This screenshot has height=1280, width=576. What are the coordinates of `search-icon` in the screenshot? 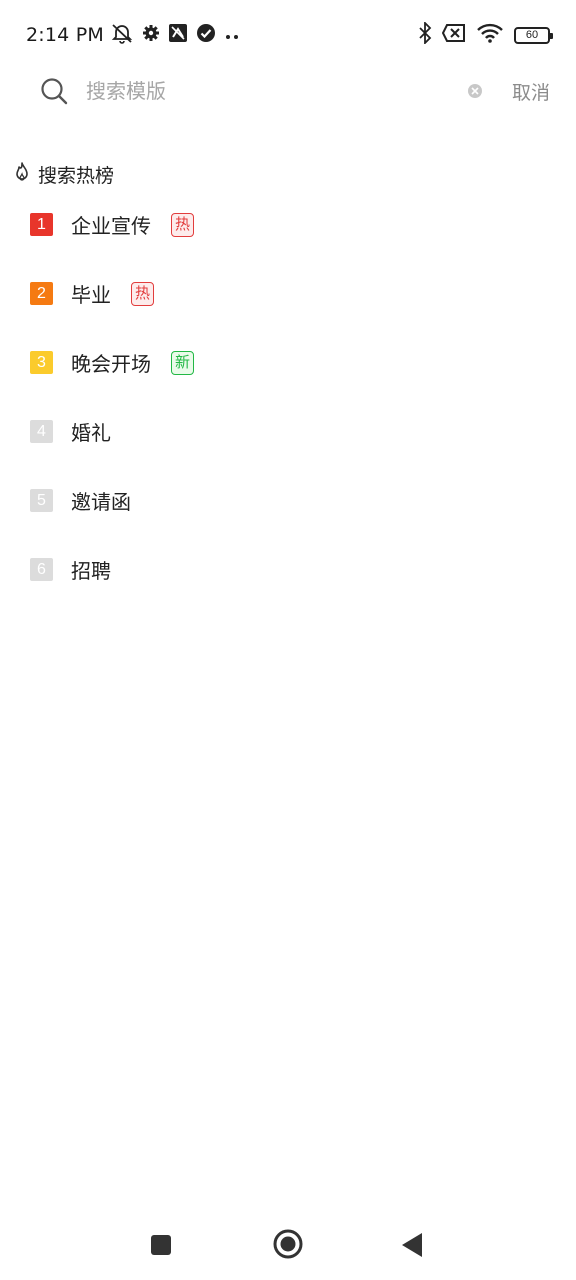 It's located at (54, 93).